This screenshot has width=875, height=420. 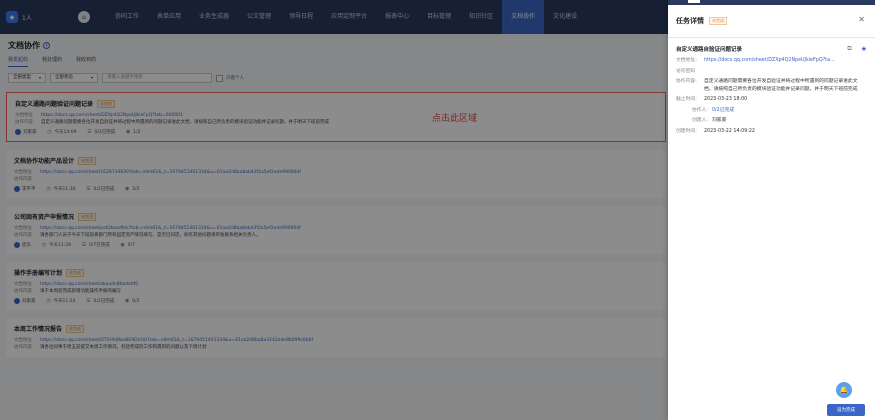 I want to click on status-badge: 未完成, so click(x=718, y=20).